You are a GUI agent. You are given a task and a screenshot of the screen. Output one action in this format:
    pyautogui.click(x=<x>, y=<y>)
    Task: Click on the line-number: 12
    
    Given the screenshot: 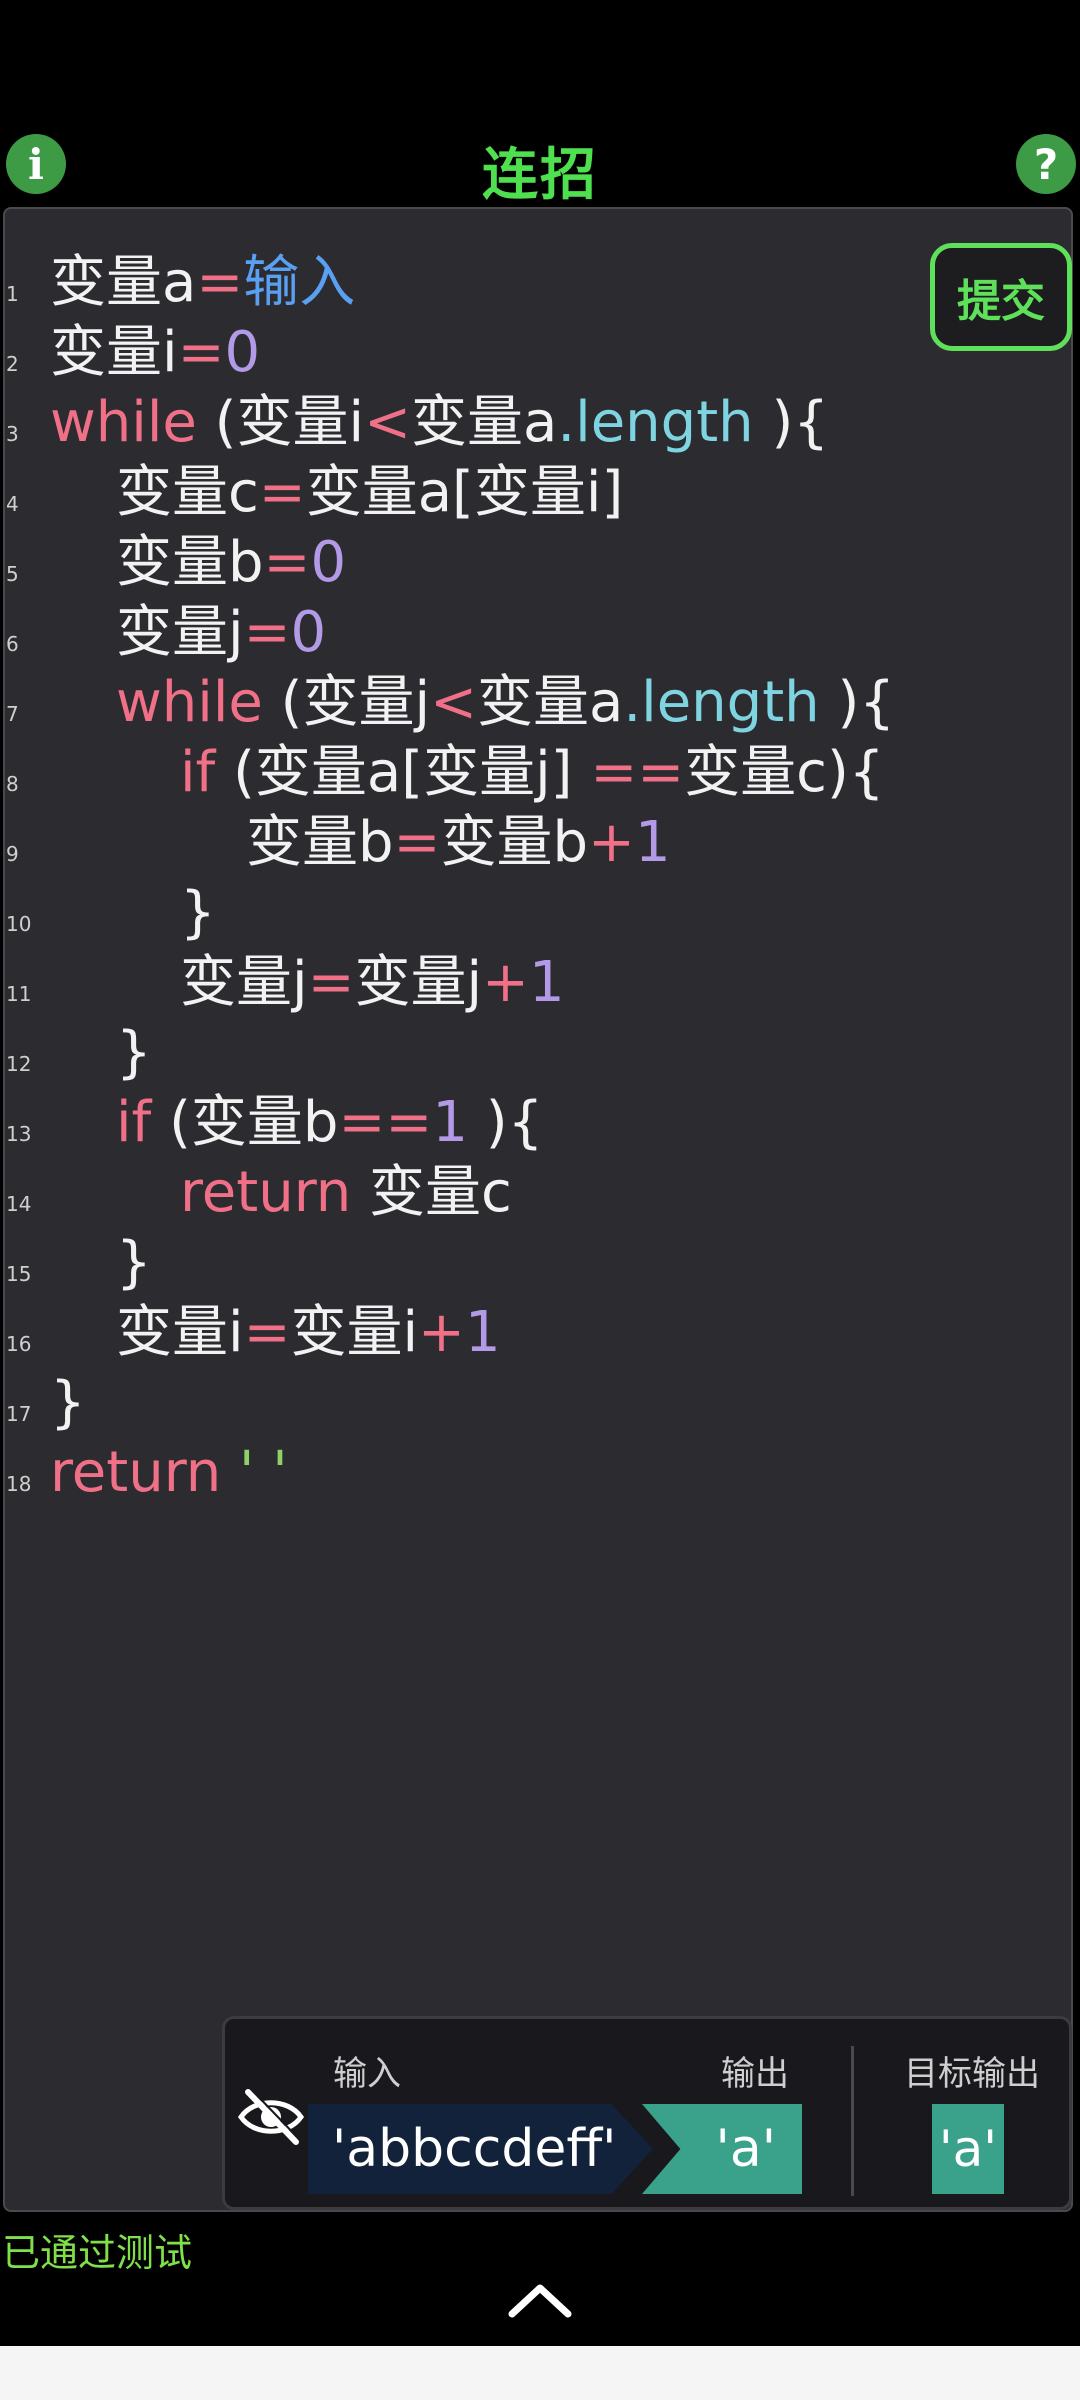 What is the action you would take?
    pyautogui.click(x=19, y=1064)
    